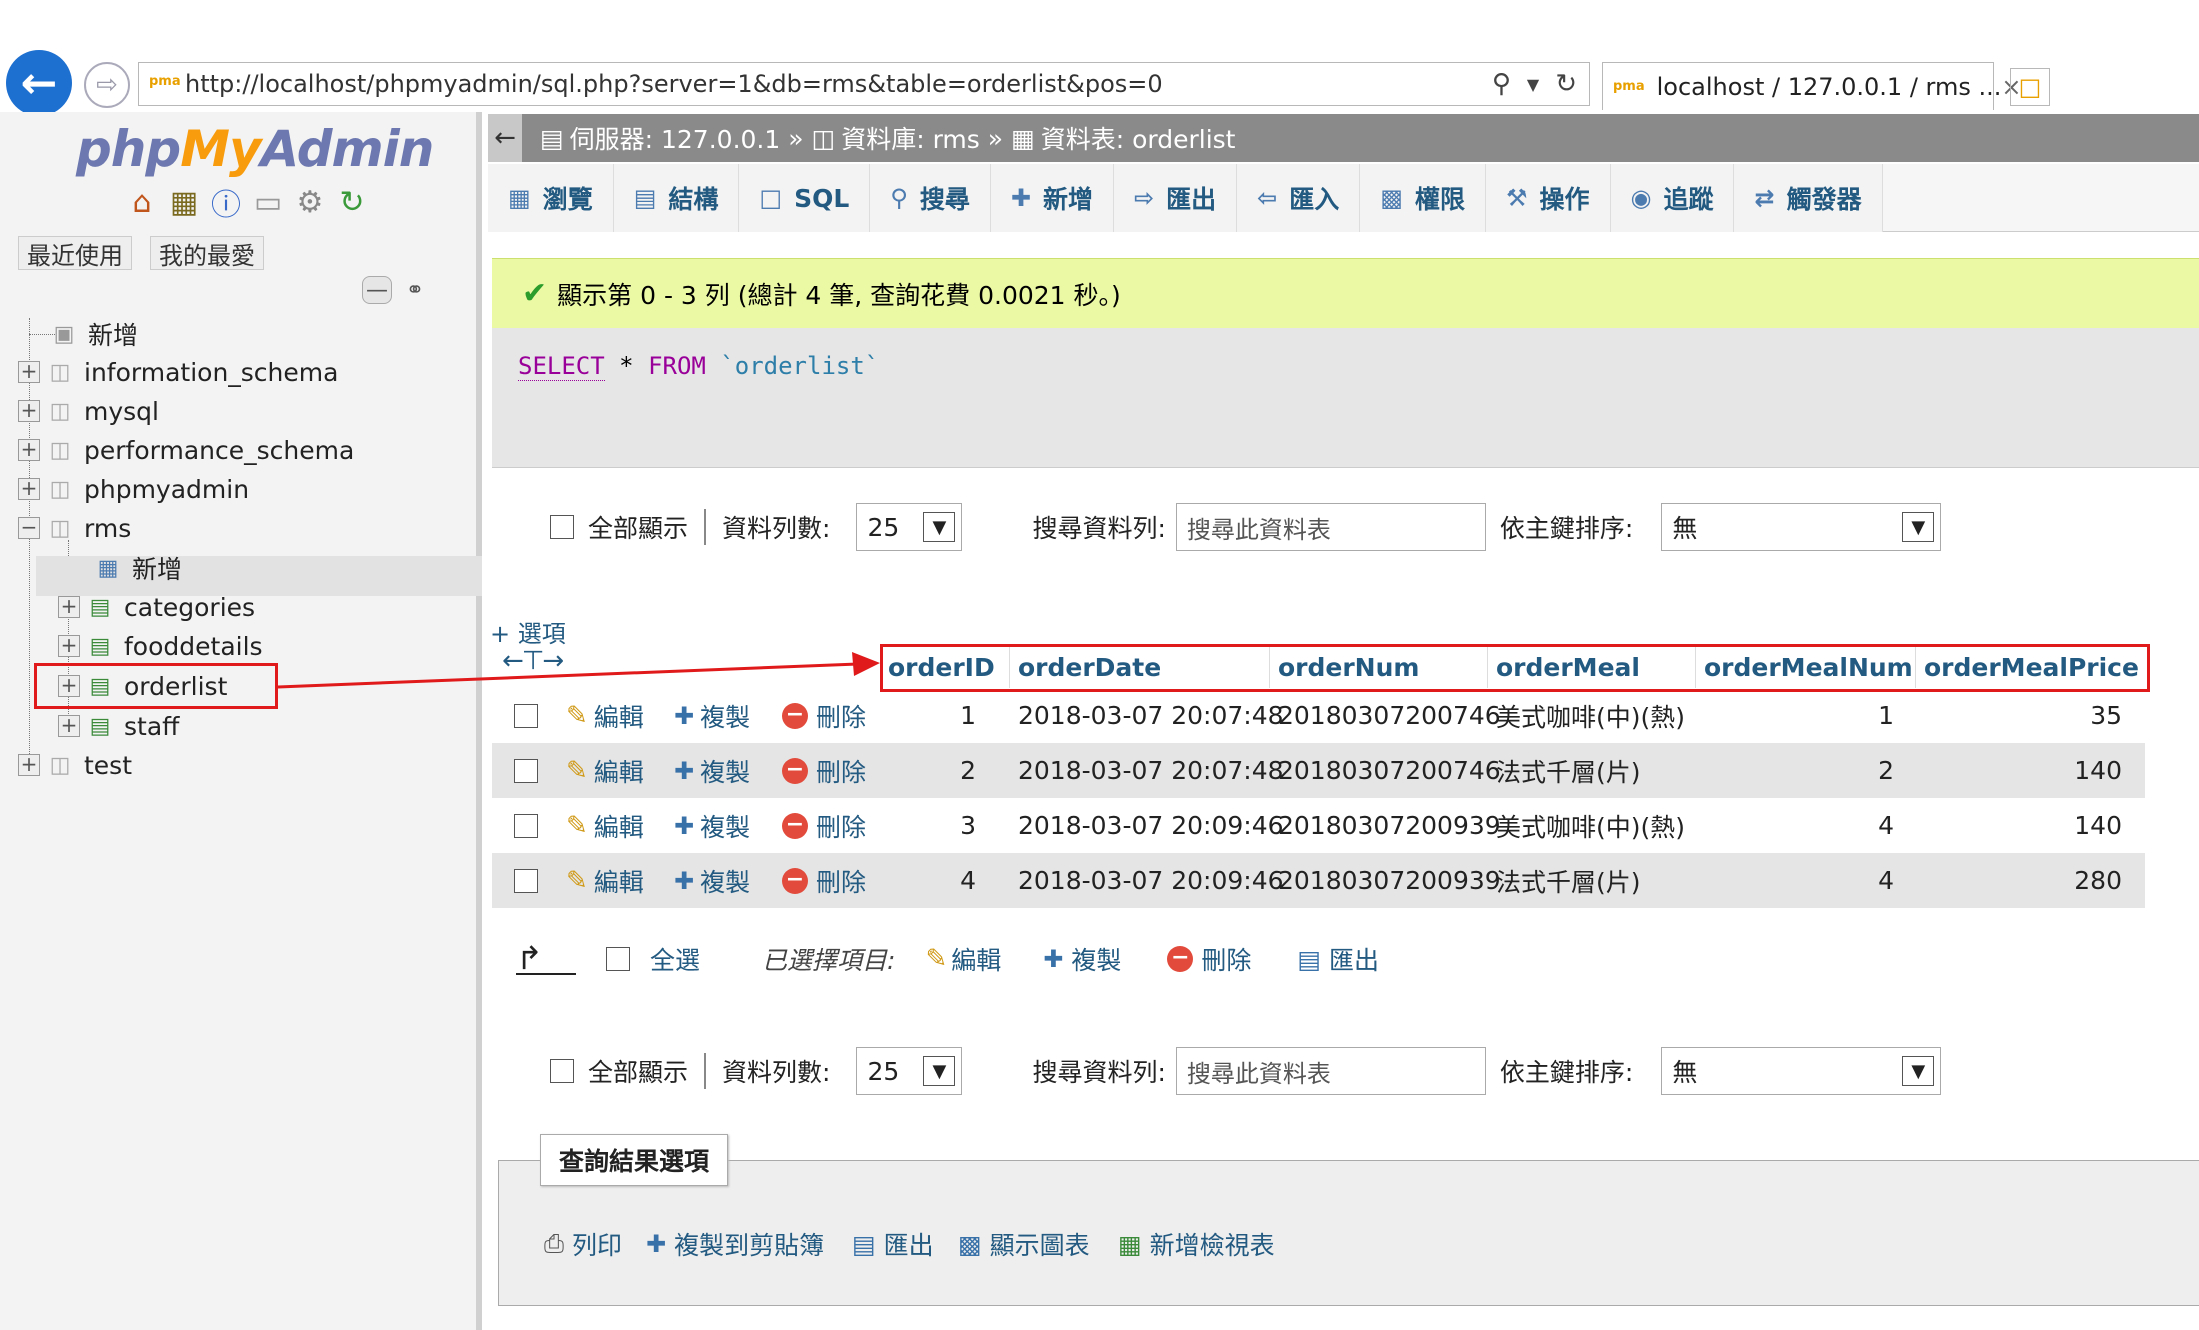  Describe the element at coordinates (578, 670) in the screenshot. I see `annotation-arrow` at that location.